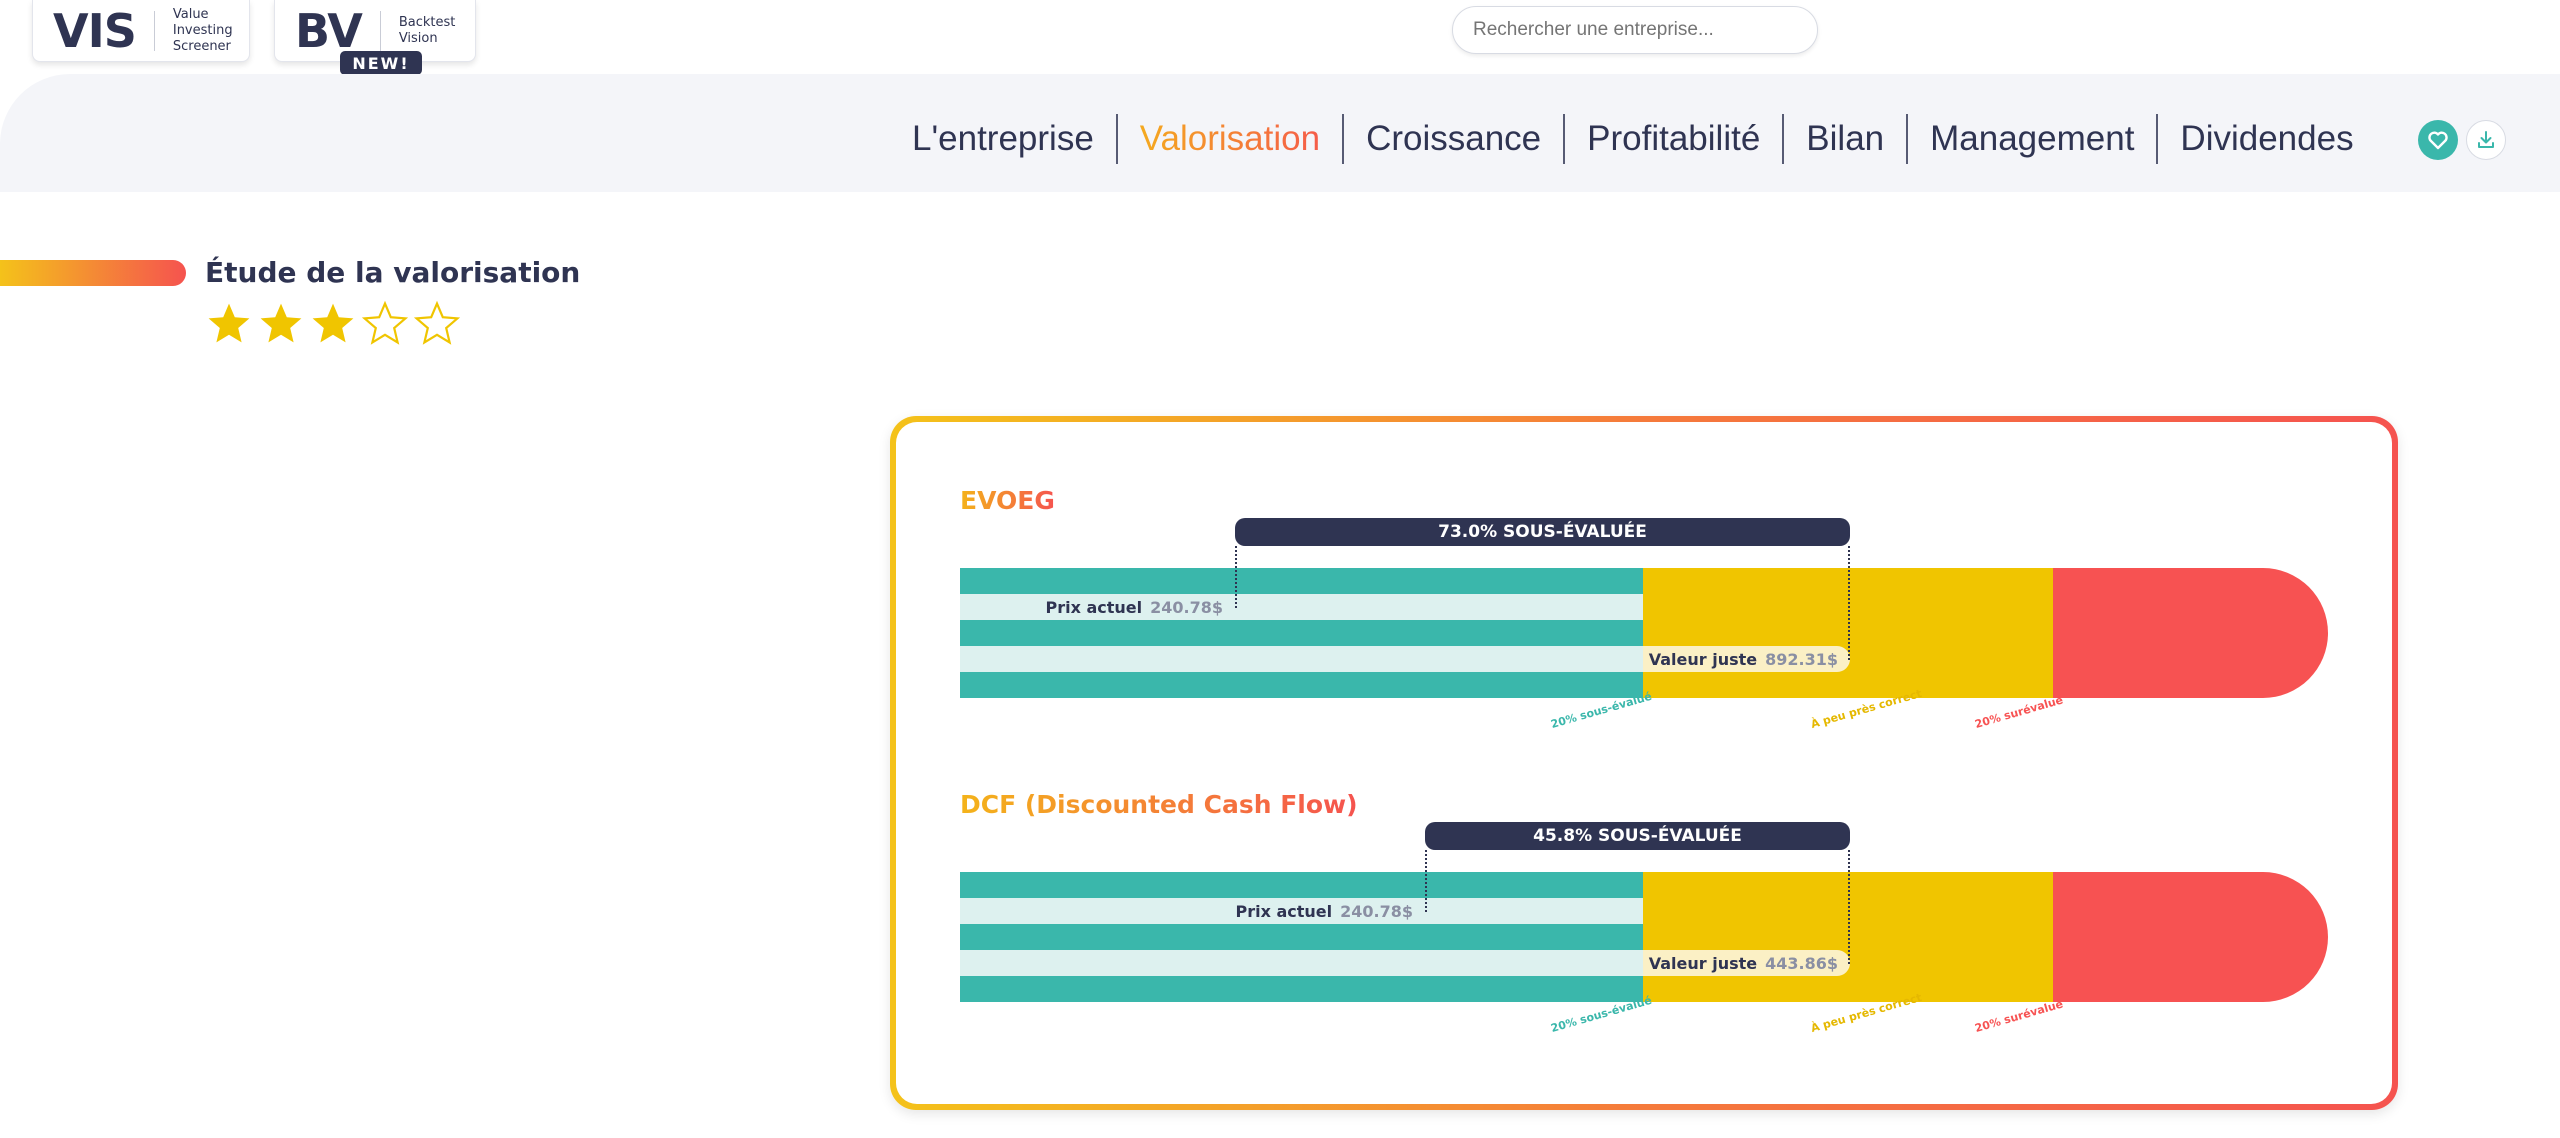 The image size is (2560, 1138). I want to click on download-icon, so click(2486, 139).